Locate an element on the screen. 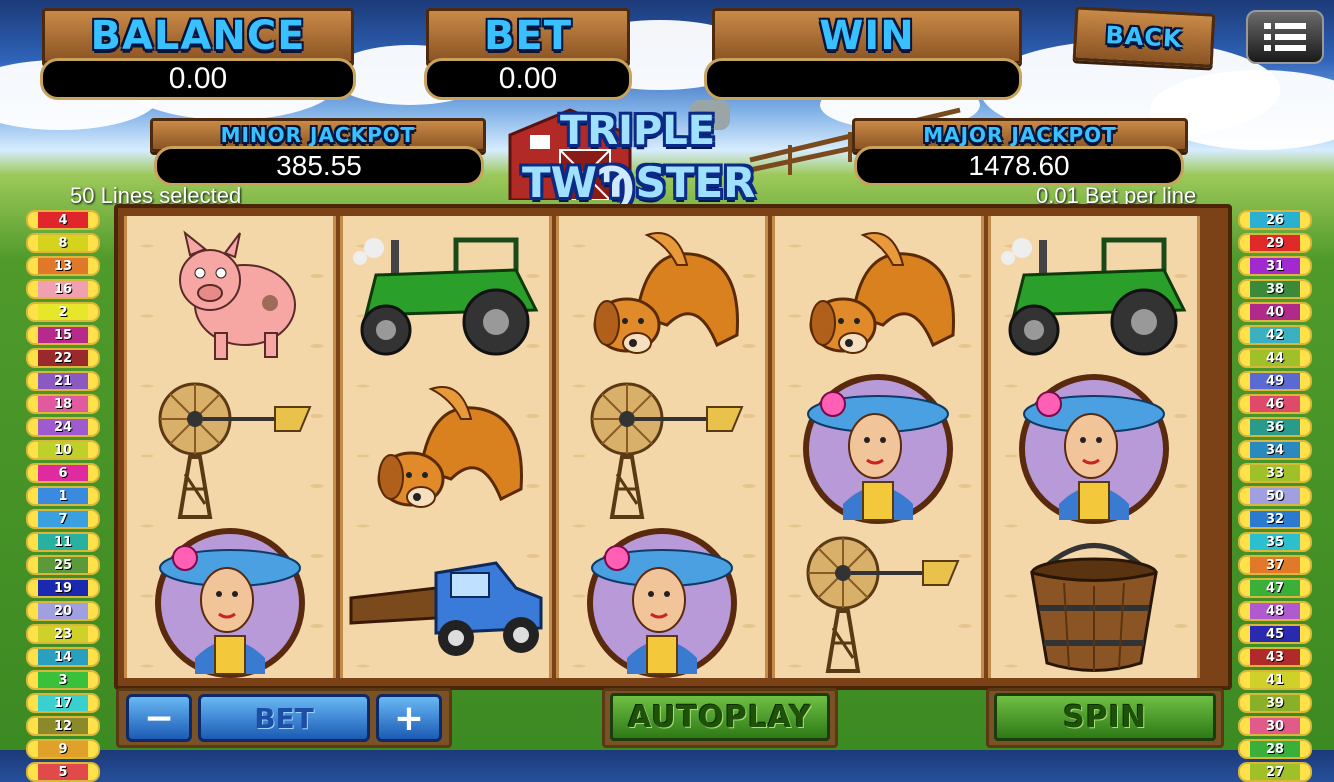  autoplay-button: AUTOPLAY is located at coordinates (720, 717).